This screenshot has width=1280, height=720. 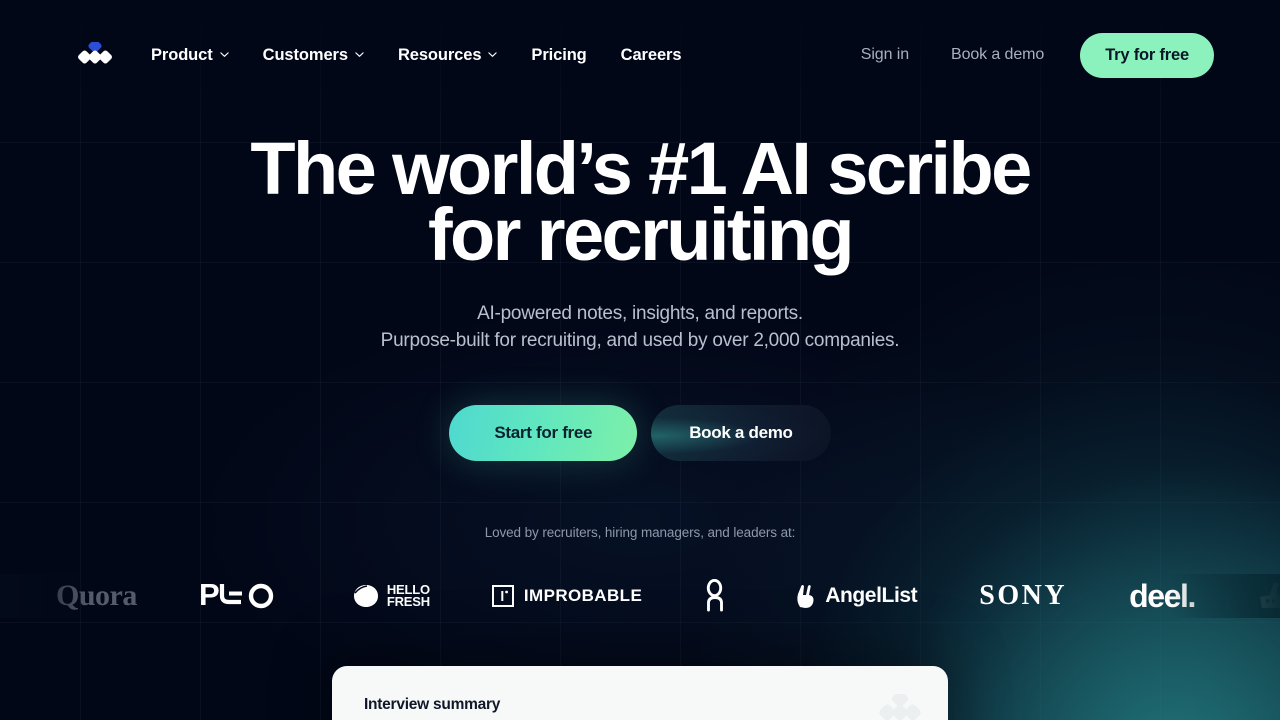 What do you see at coordinates (432, 704) in the screenshot?
I see `card-title: Interview summary` at bounding box center [432, 704].